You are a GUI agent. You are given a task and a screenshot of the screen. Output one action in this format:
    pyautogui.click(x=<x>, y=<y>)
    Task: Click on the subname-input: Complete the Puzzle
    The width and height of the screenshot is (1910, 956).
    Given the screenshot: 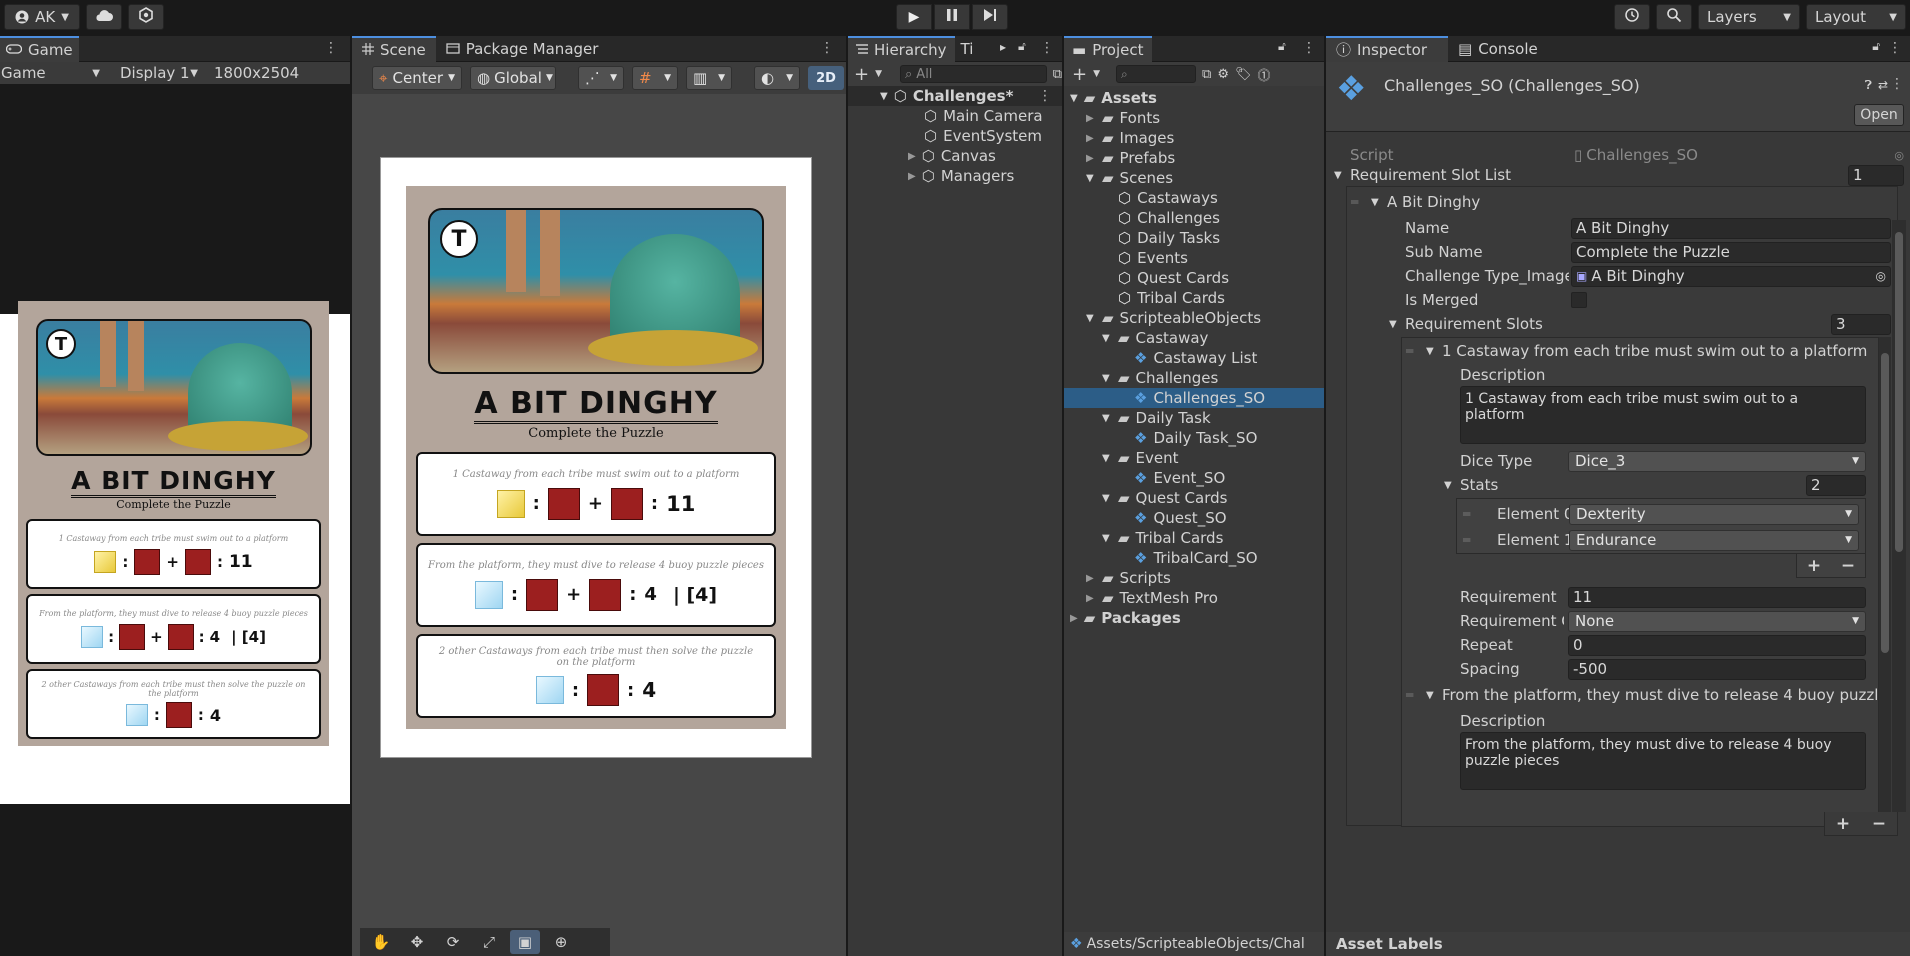 What is the action you would take?
    pyautogui.click(x=1731, y=252)
    